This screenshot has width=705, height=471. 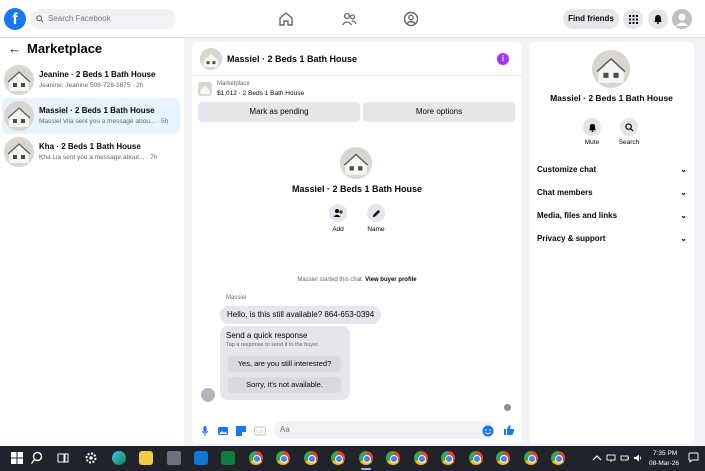 What do you see at coordinates (638, 458) in the screenshot?
I see `volume-icon` at bounding box center [638, 458].